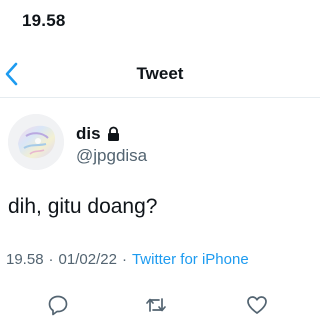 Image resolution: width=320 pixels, height=320 pixels. I want to click on like-icon, so click(257, 305).